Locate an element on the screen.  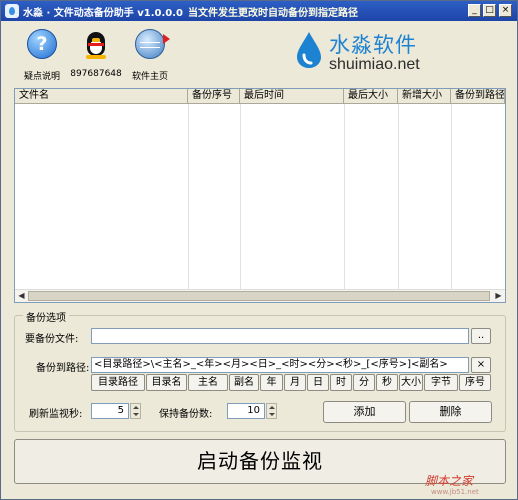
keep-input: 10 is located at coordinates (246, 411).